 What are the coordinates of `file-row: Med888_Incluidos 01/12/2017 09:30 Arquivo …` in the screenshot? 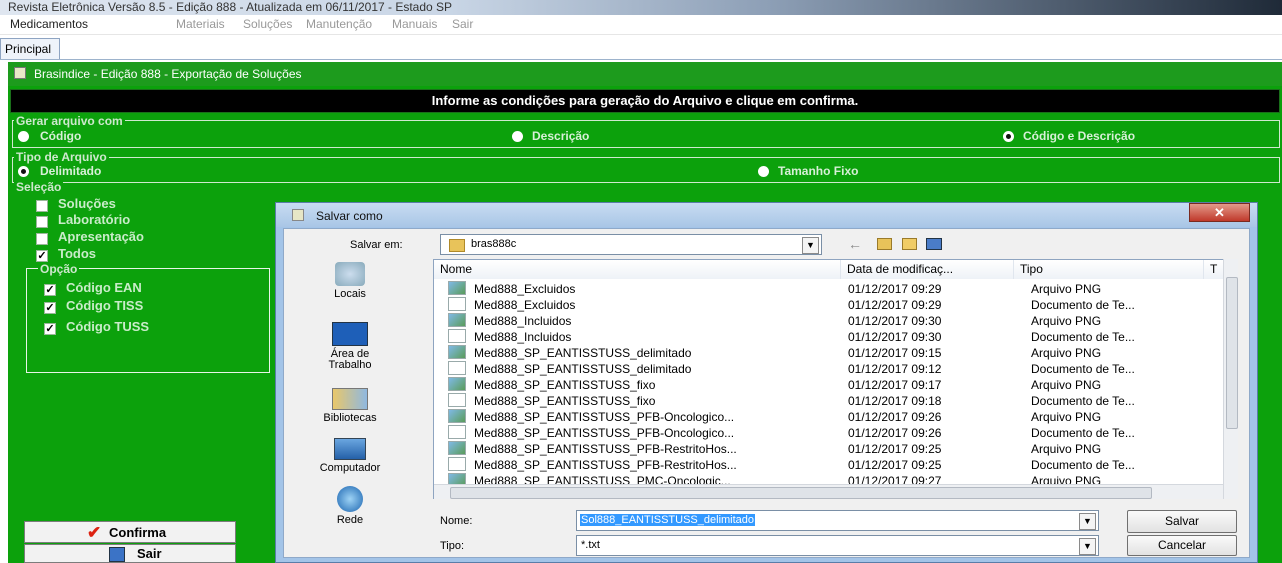 It's located at (829, 321).